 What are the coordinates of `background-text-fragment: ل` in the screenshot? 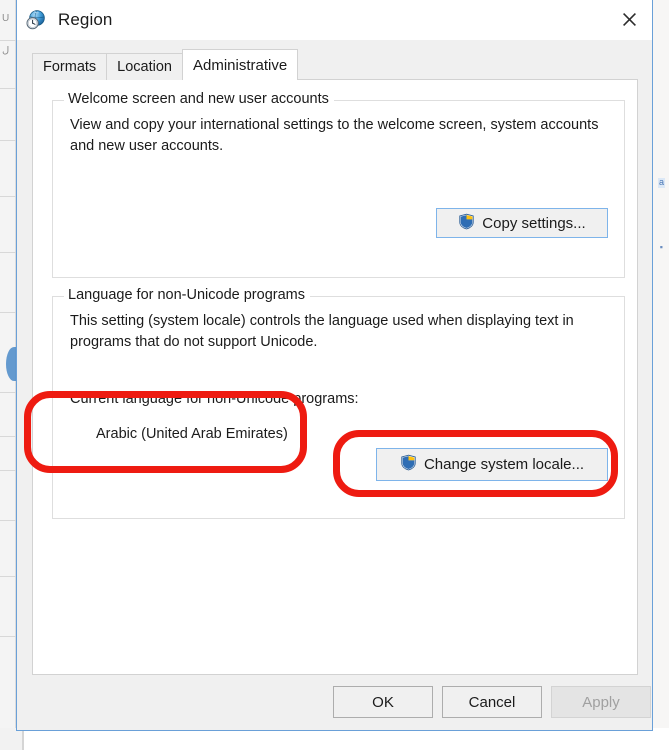 It's located at (6, 51).